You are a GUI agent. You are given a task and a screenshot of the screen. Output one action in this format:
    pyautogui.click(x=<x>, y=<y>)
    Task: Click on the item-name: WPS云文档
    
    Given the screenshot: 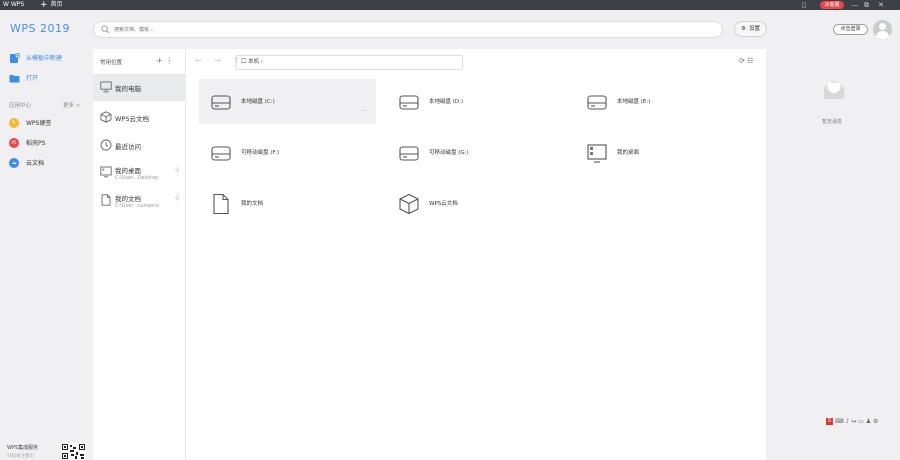 What is the action you would take?
    pyautogui.click(x=443, y=204)
    